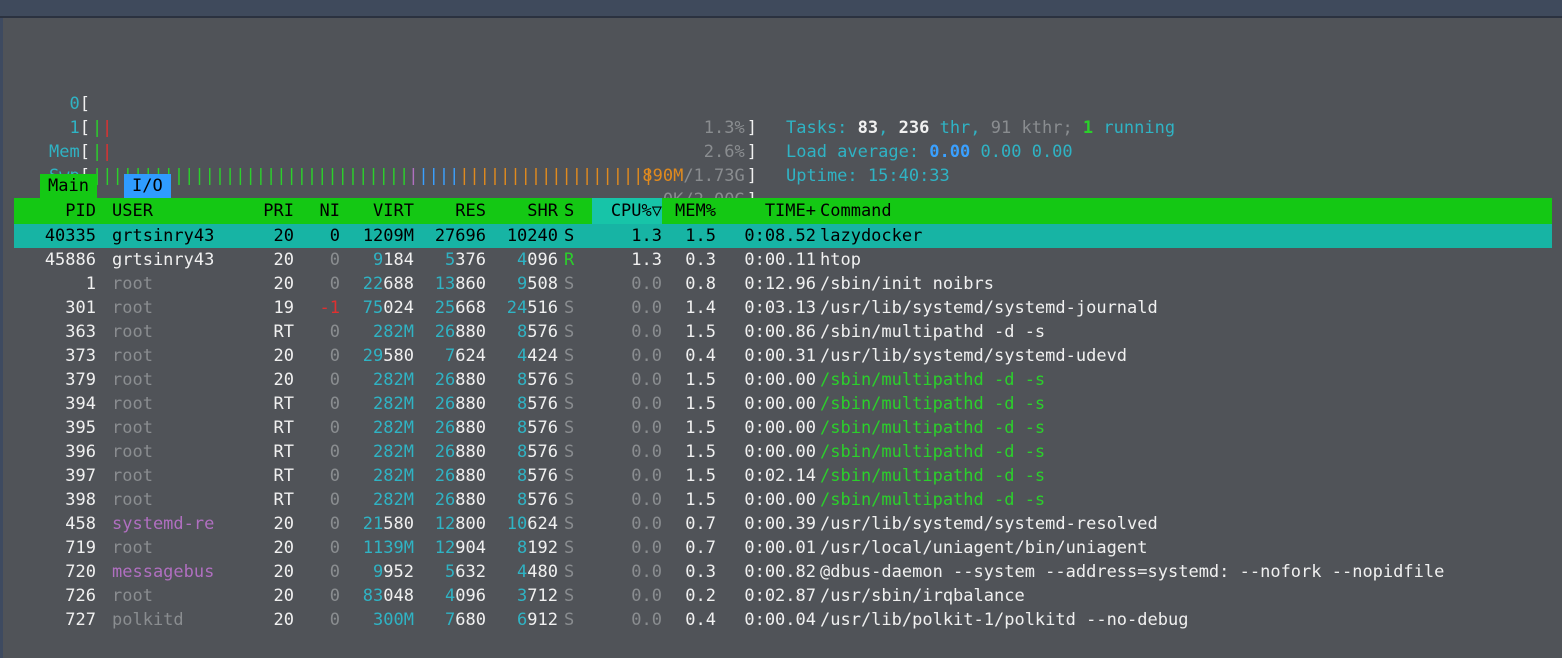 The width and height of the screenshot is (1562, 658). Describe the element at coordinates (177, 211) in the screenshot. I see `col-user: USER` at that location.